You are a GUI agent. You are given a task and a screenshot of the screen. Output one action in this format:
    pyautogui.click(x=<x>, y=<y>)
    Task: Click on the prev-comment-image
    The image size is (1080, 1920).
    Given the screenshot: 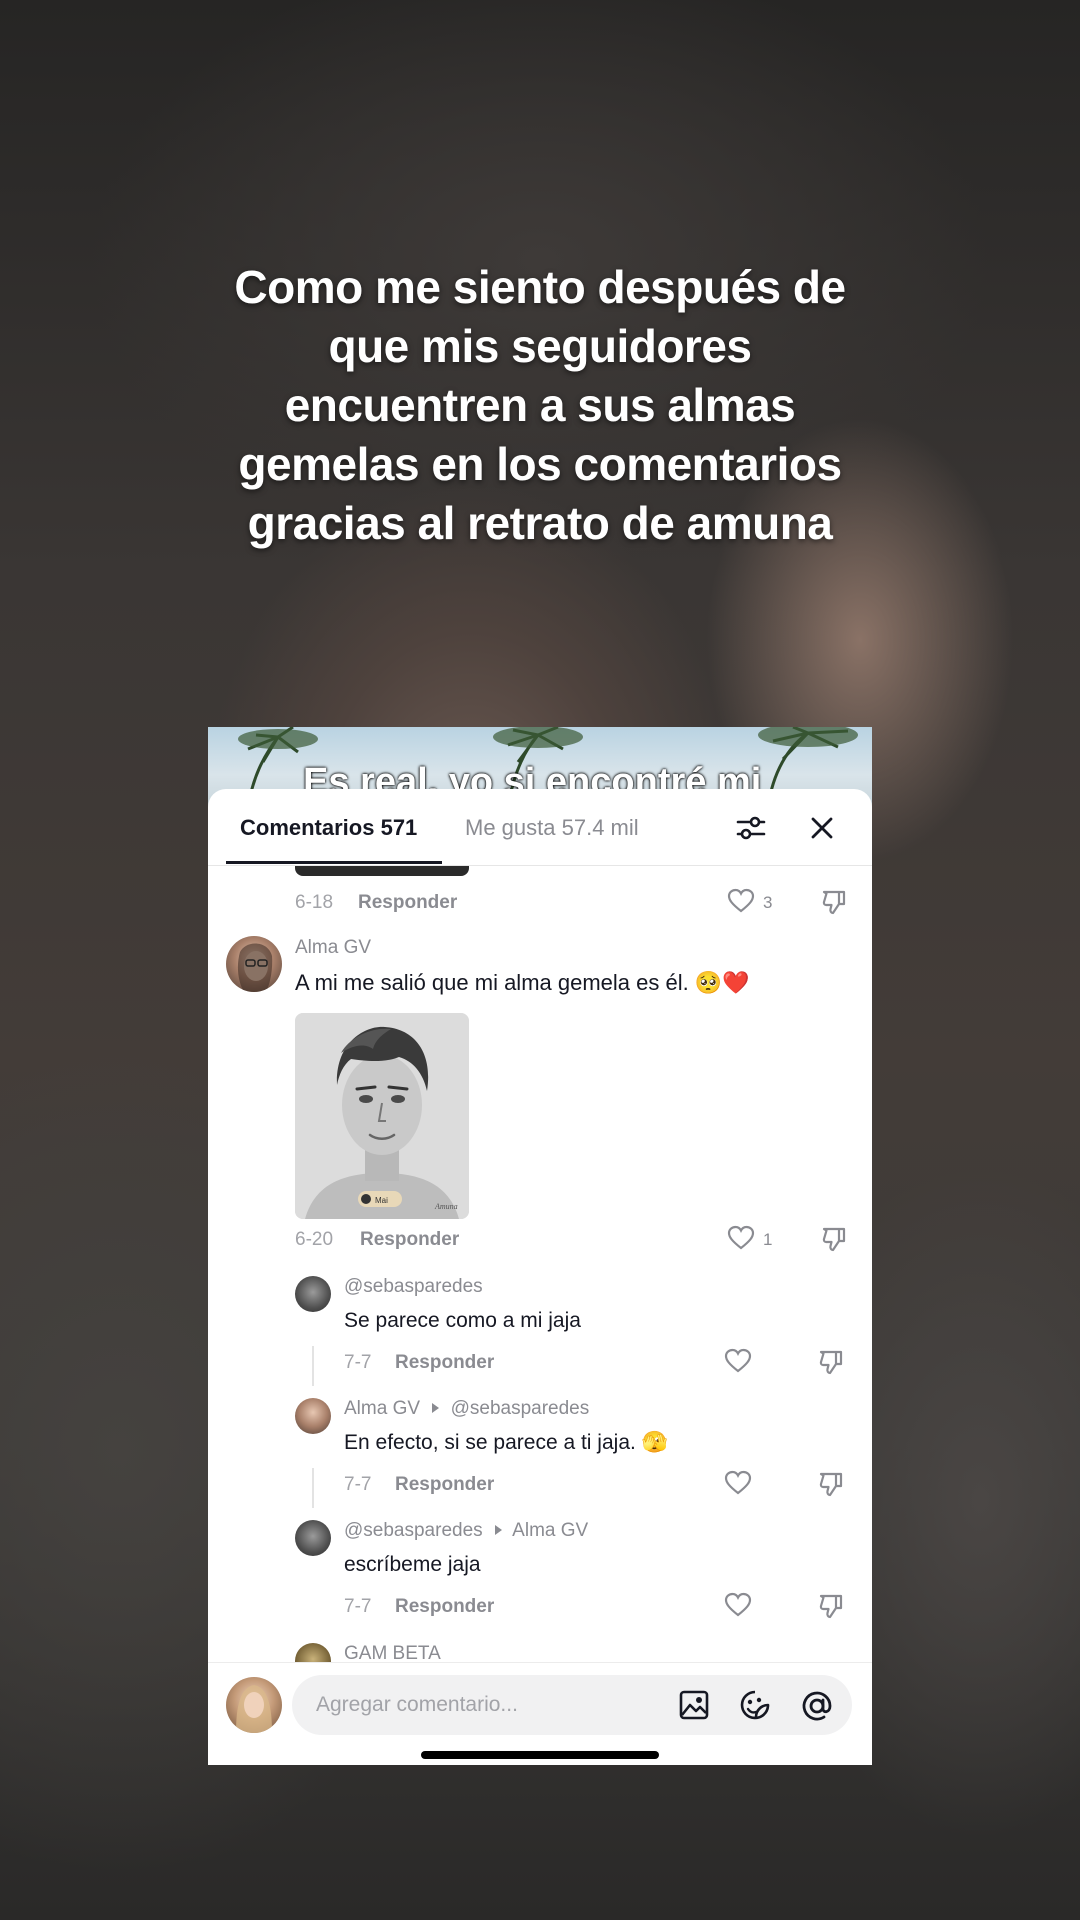 What is the action you would take?
    pyautogui.click(x=382, y=871)
    